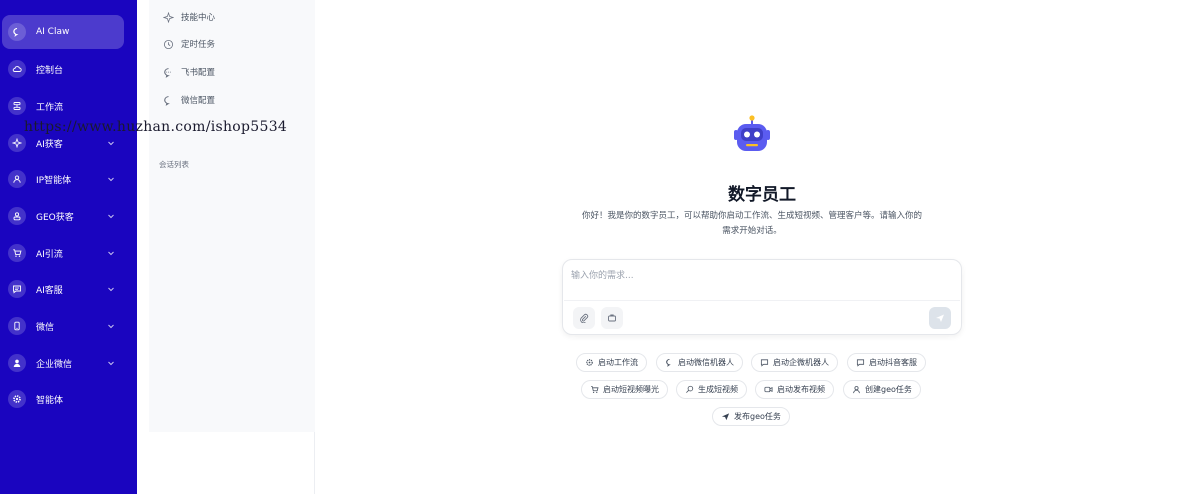 The image size is (1200, 494). Describe the element at coordinates (761, 276) in the screenshot. I see `chat-input` at that location.